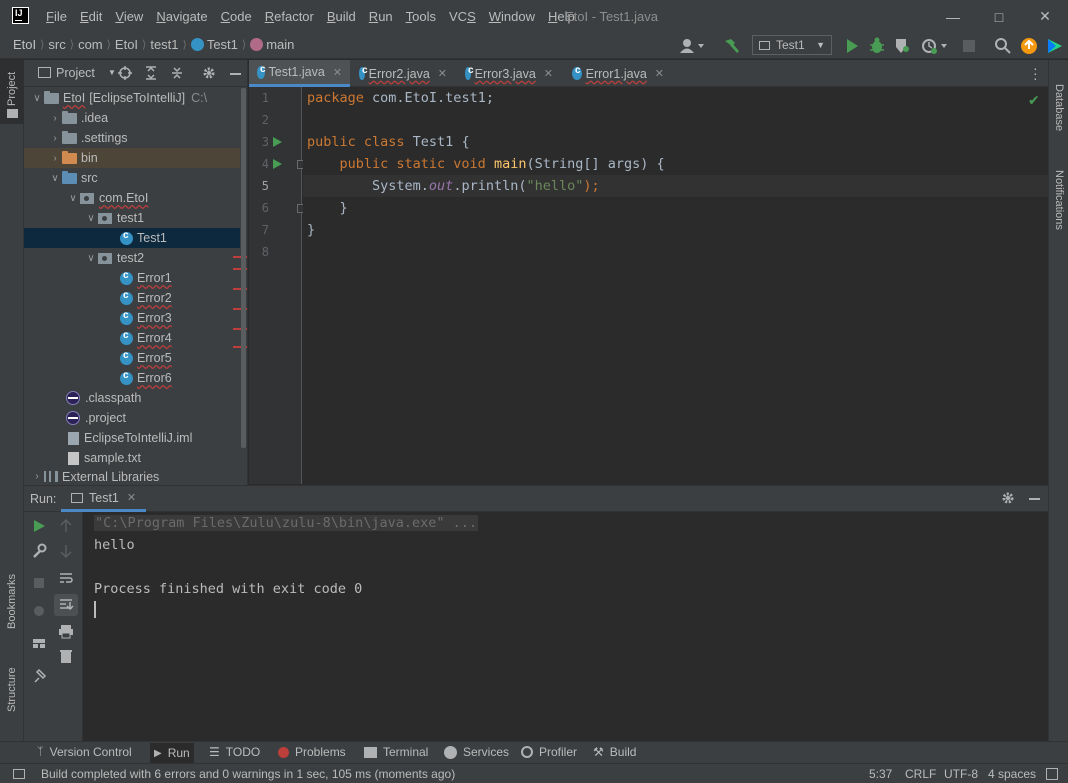 This screenshot has width=1068, height=783. What do you see at coordinates (509, 73) in the screenshot?
I see `tab-error3-java: Error3.java ✕` at bounding box center [509, 73].